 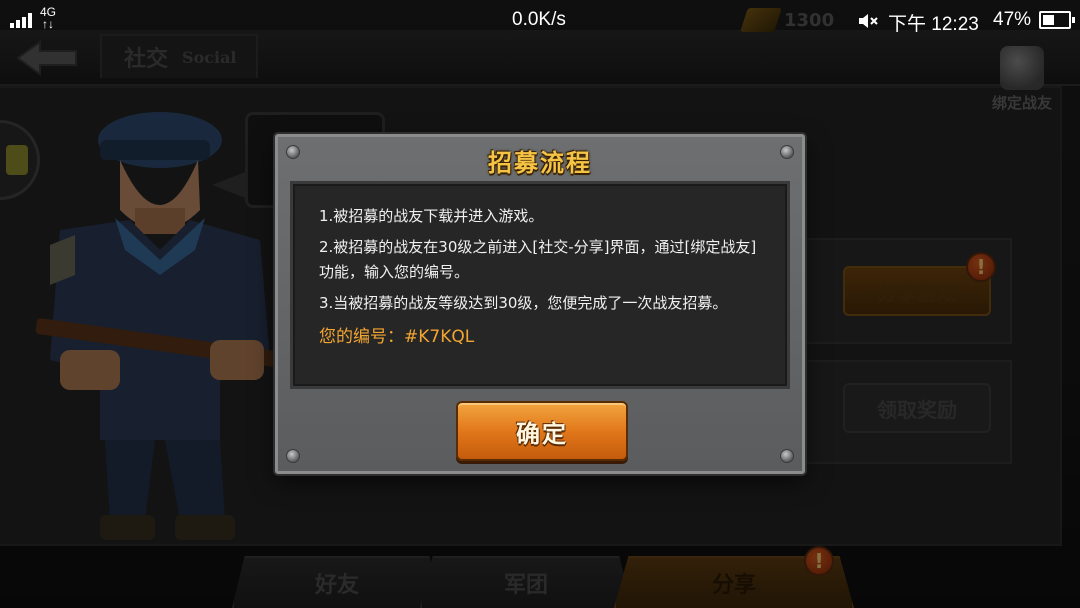 I want to click on instruction-step: 1.被招募的战友下载并进入游戏。, so click(x=431, y=216).